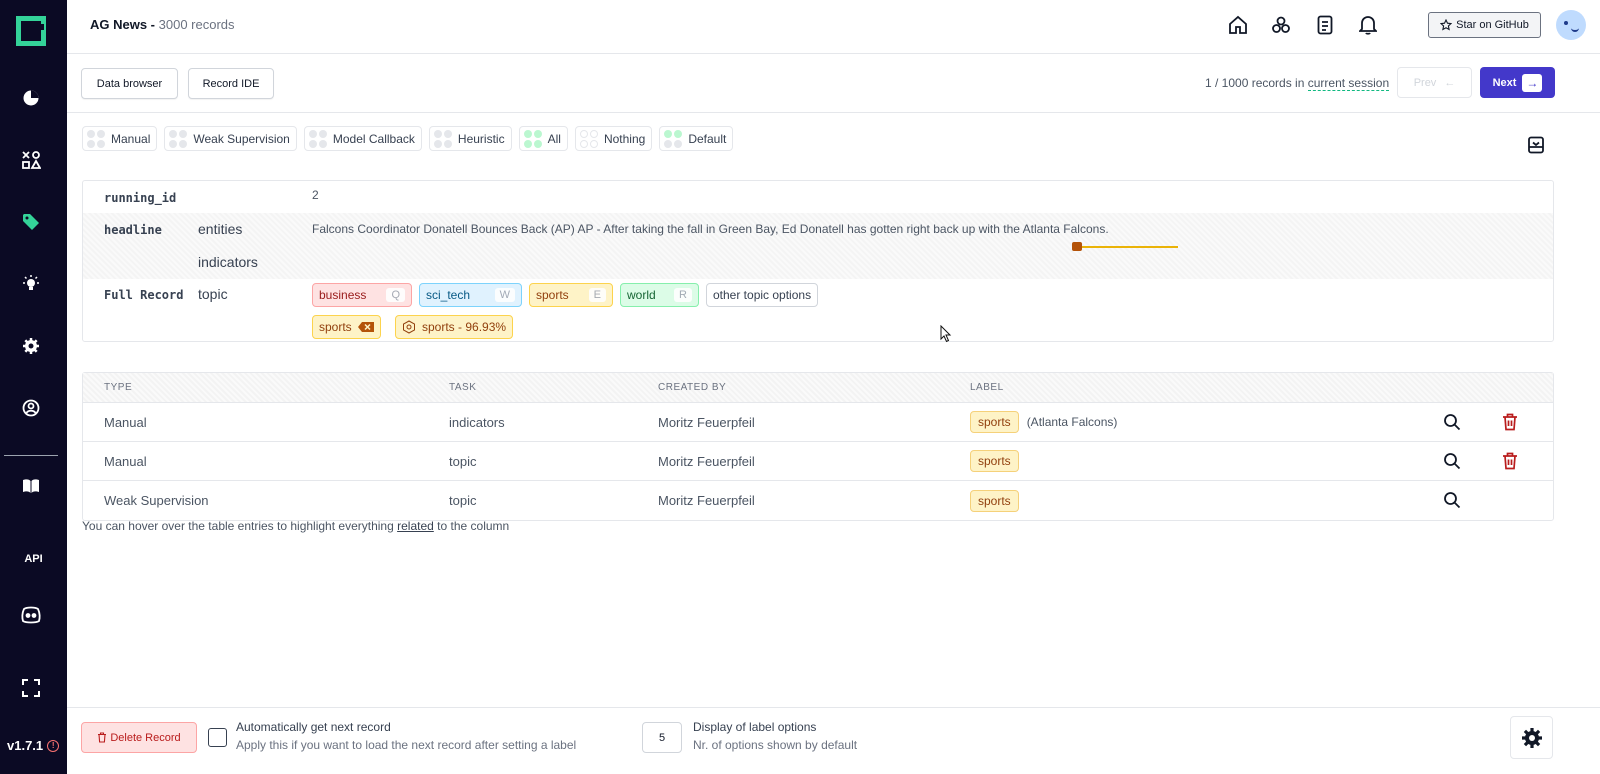 The width and height of the screenshot is (1600, 774). What do you see at coordinates (33, 745) in the screenshot?
I see `version-label: v1.7.1 !` at bounding box center [33, 745].